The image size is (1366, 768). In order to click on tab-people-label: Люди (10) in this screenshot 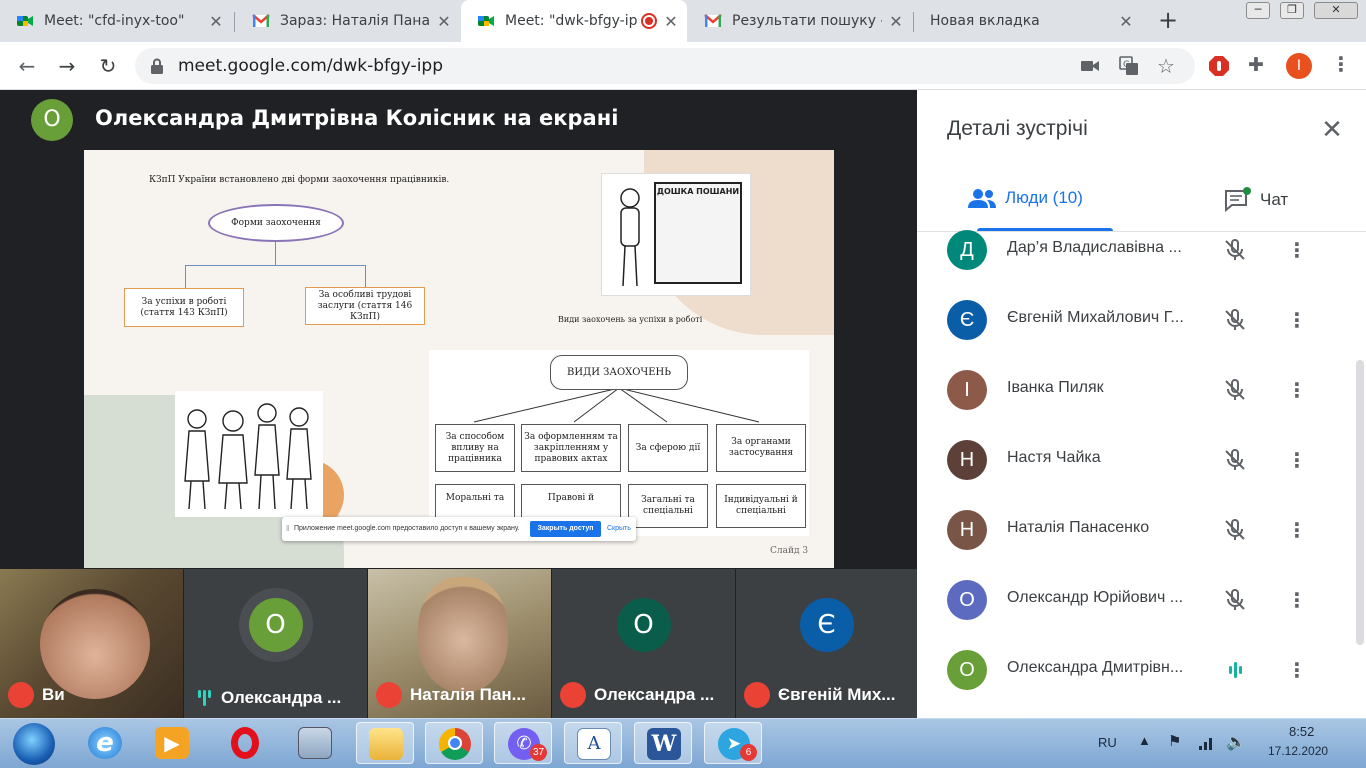, I will do `click(1044, 197)`.